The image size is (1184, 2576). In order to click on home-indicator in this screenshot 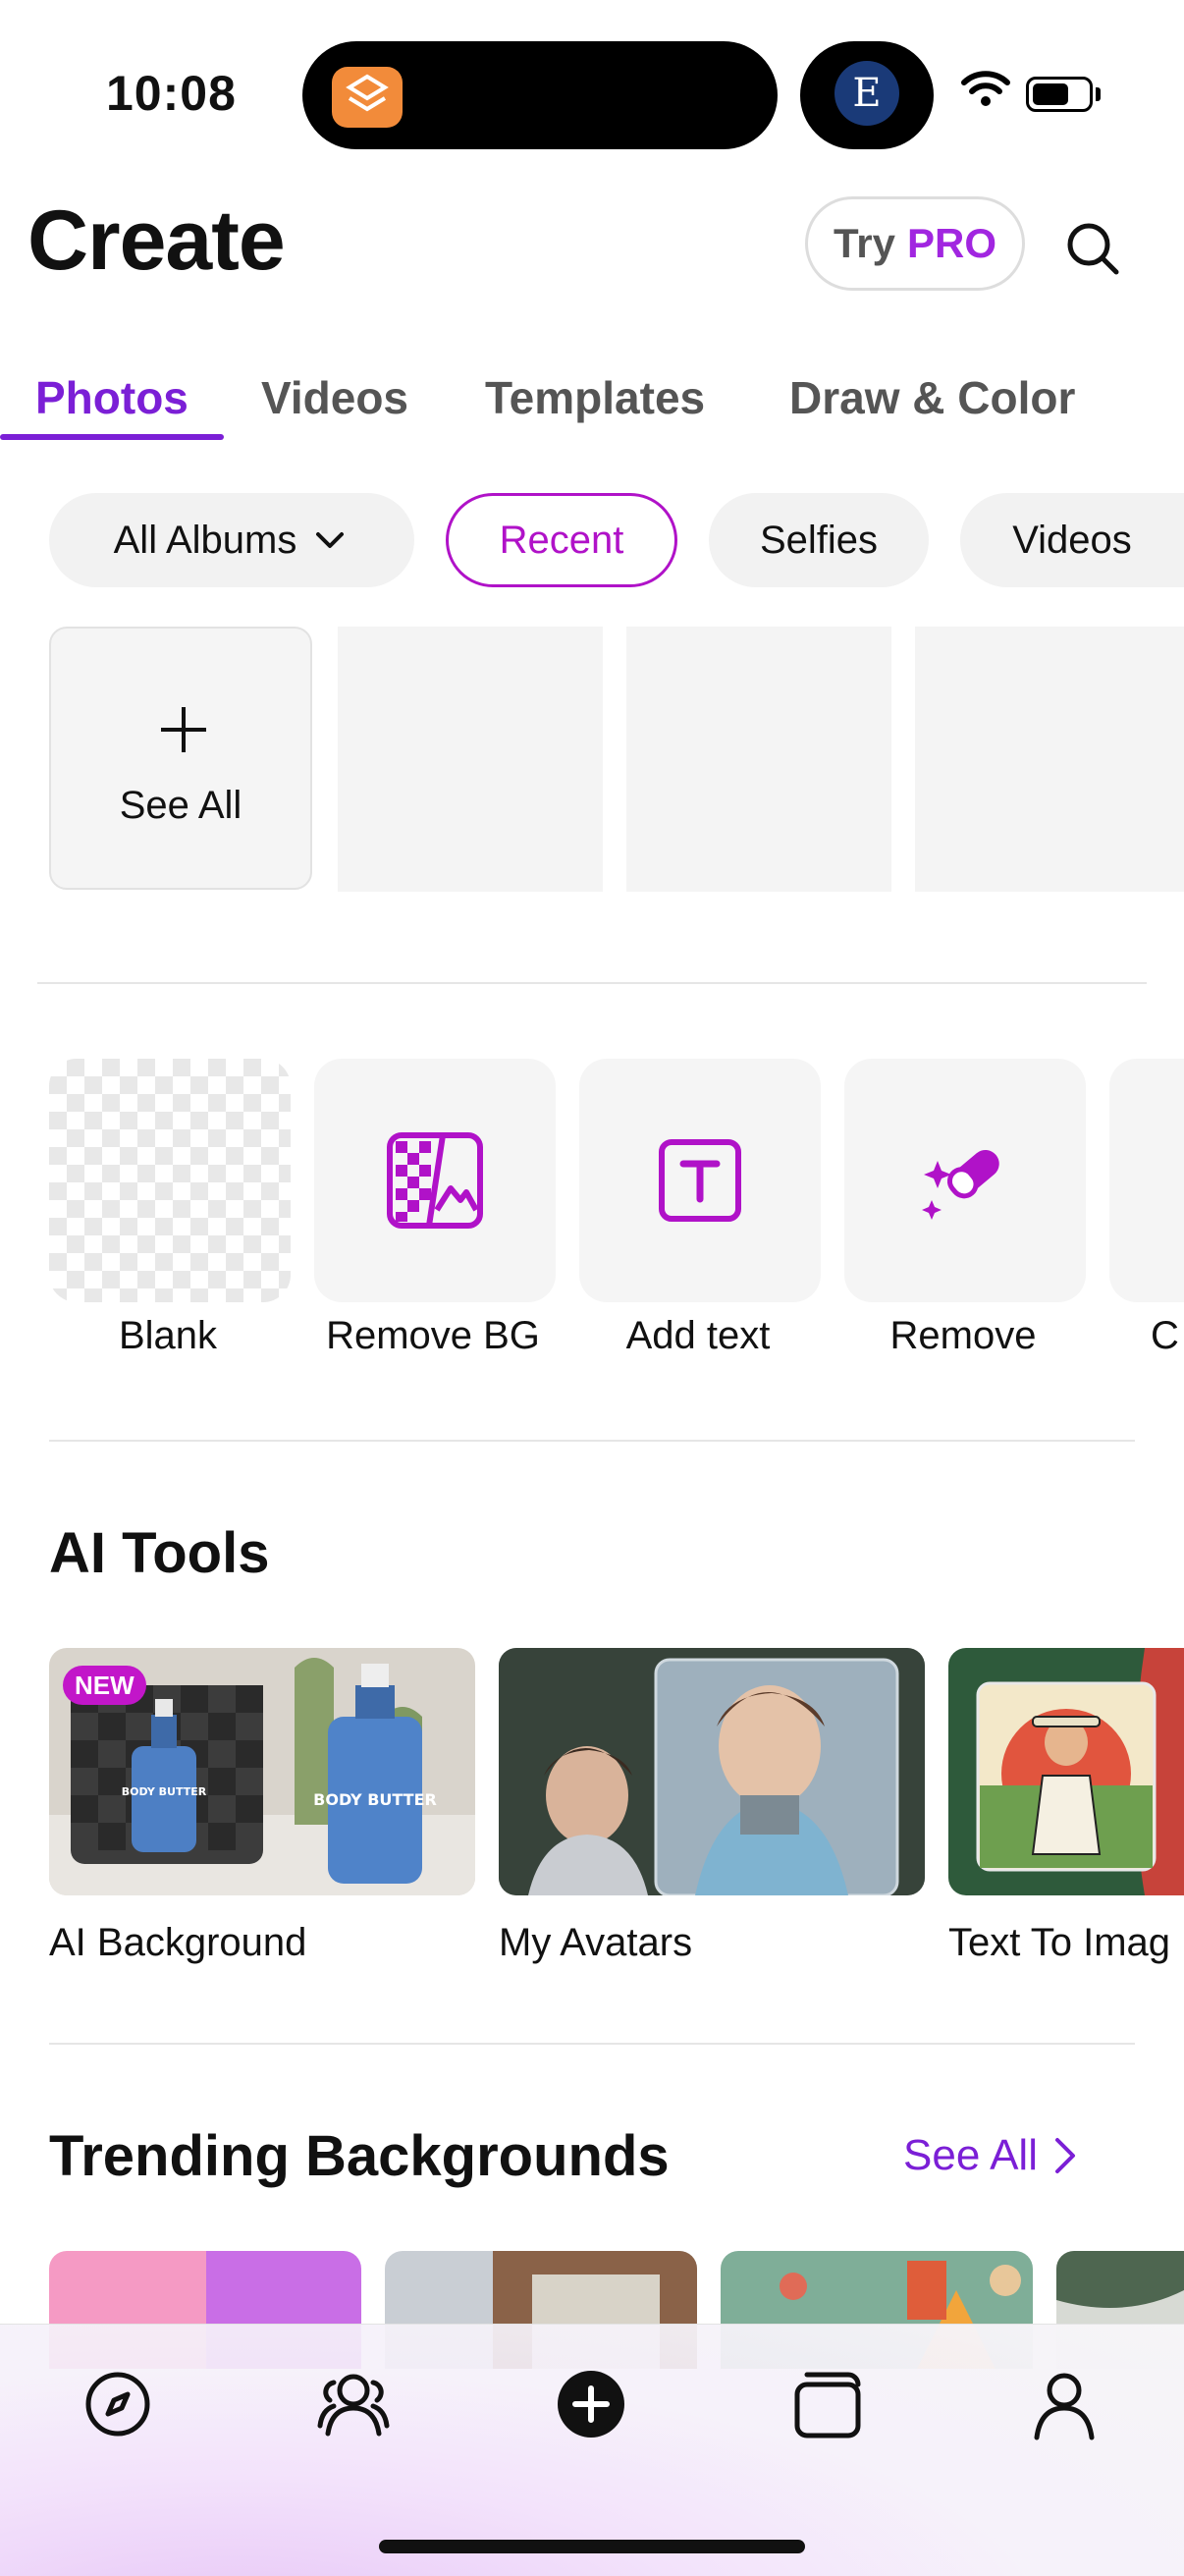, I will do `click(592, 2546)`.